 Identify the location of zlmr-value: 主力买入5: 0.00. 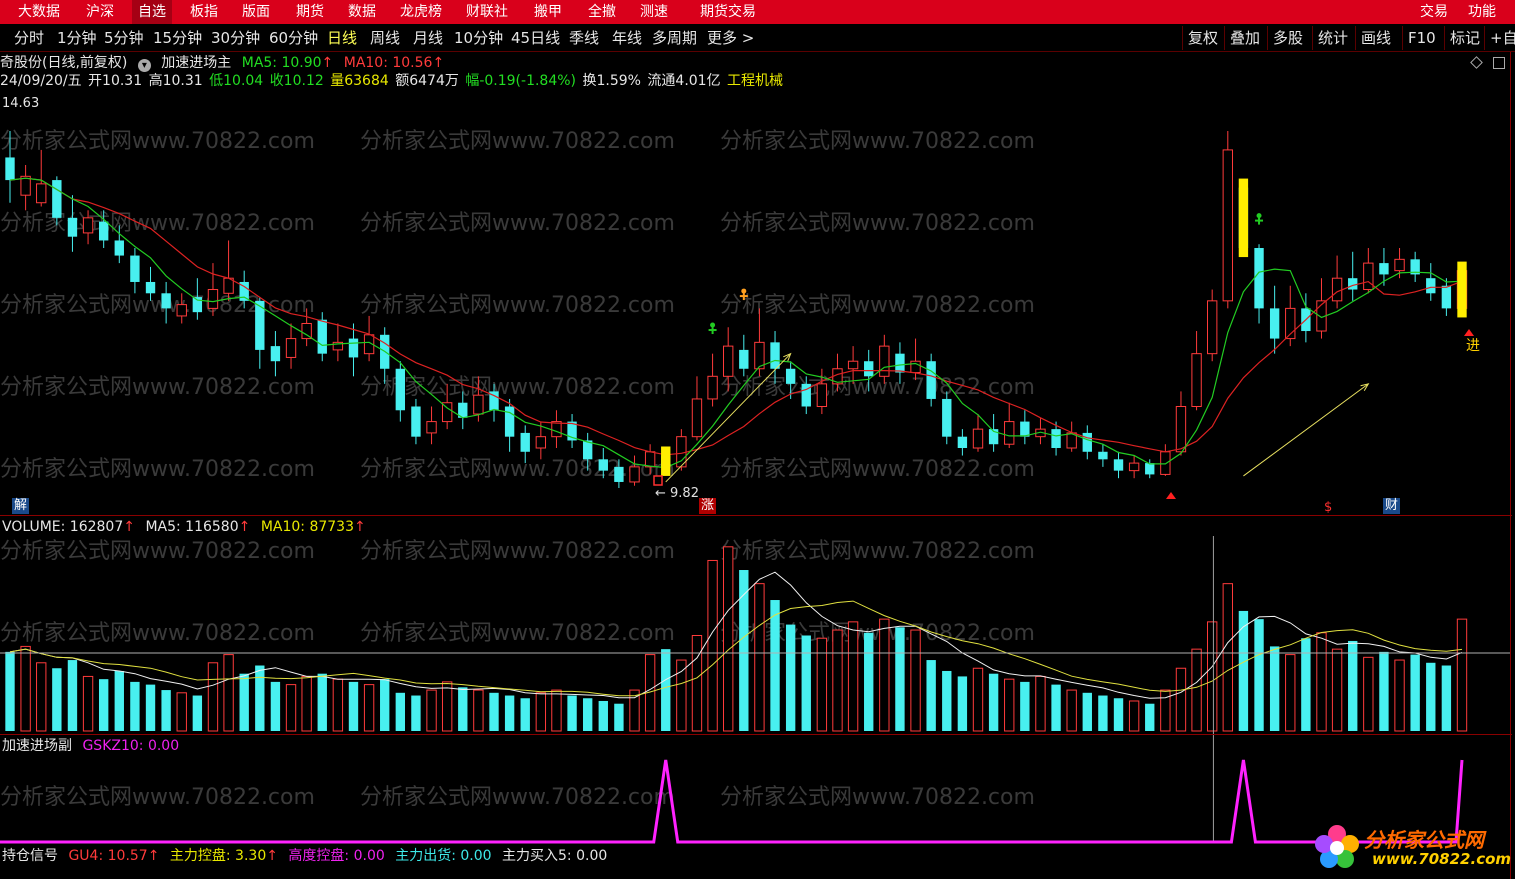
(555, 856).